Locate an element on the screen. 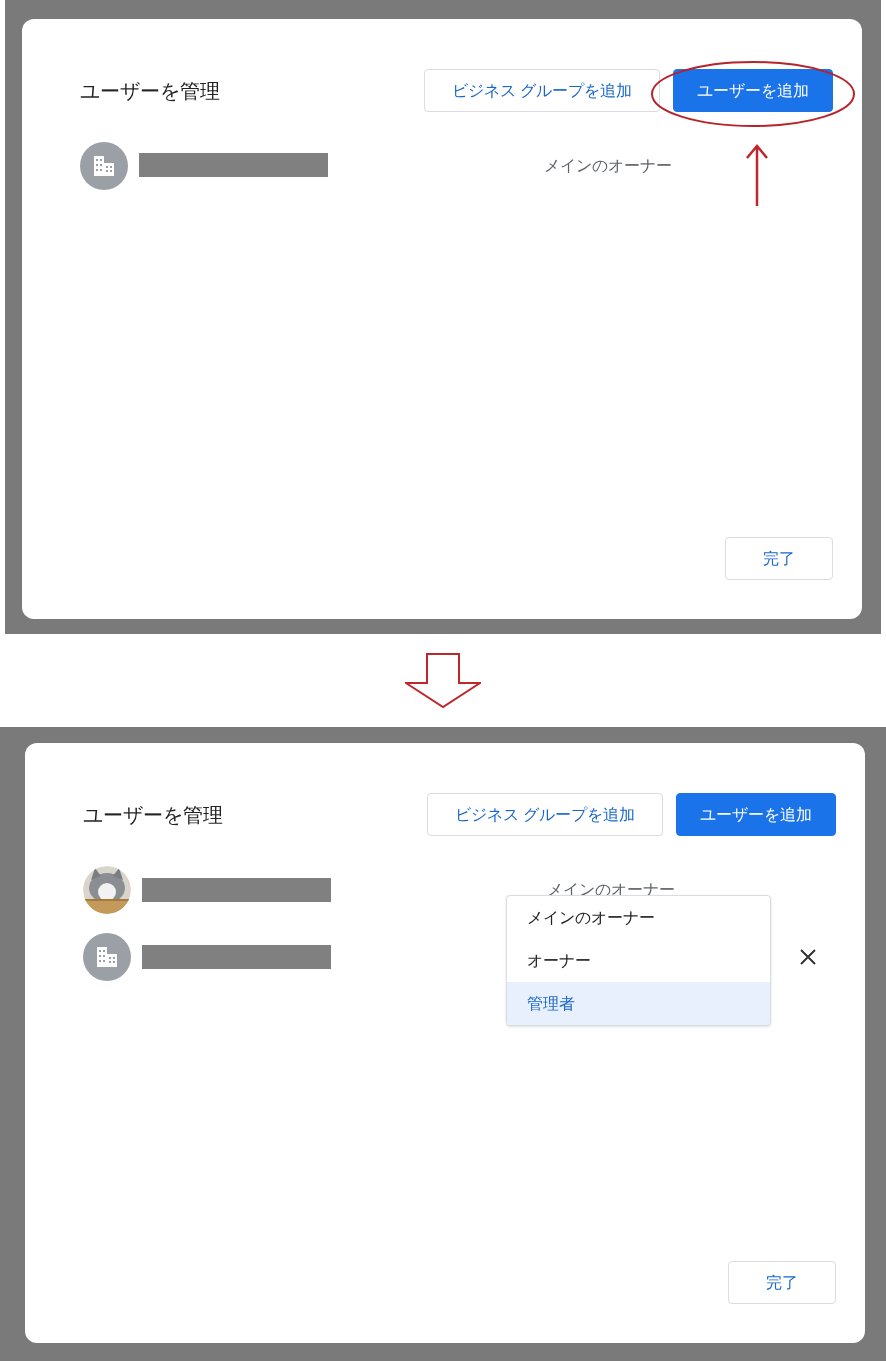 This screenshot has height=1361, width=886. down-arrow-icon is located at coordinates (443, 681).